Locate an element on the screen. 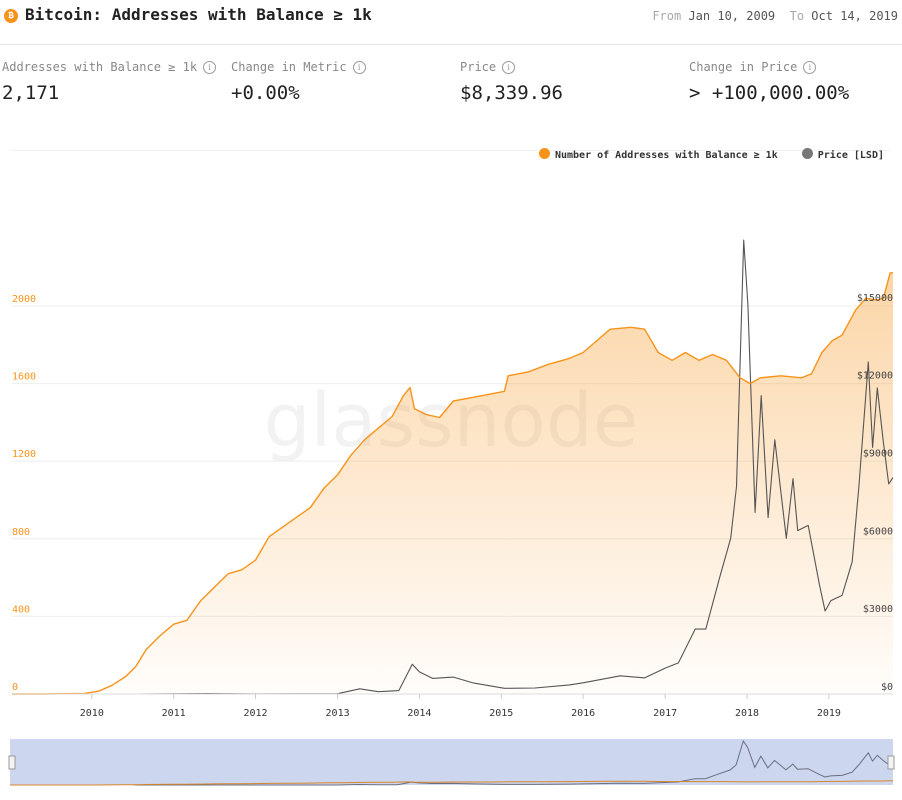  y-right-tick-label: $9000 is located at coordinates (878, 454).